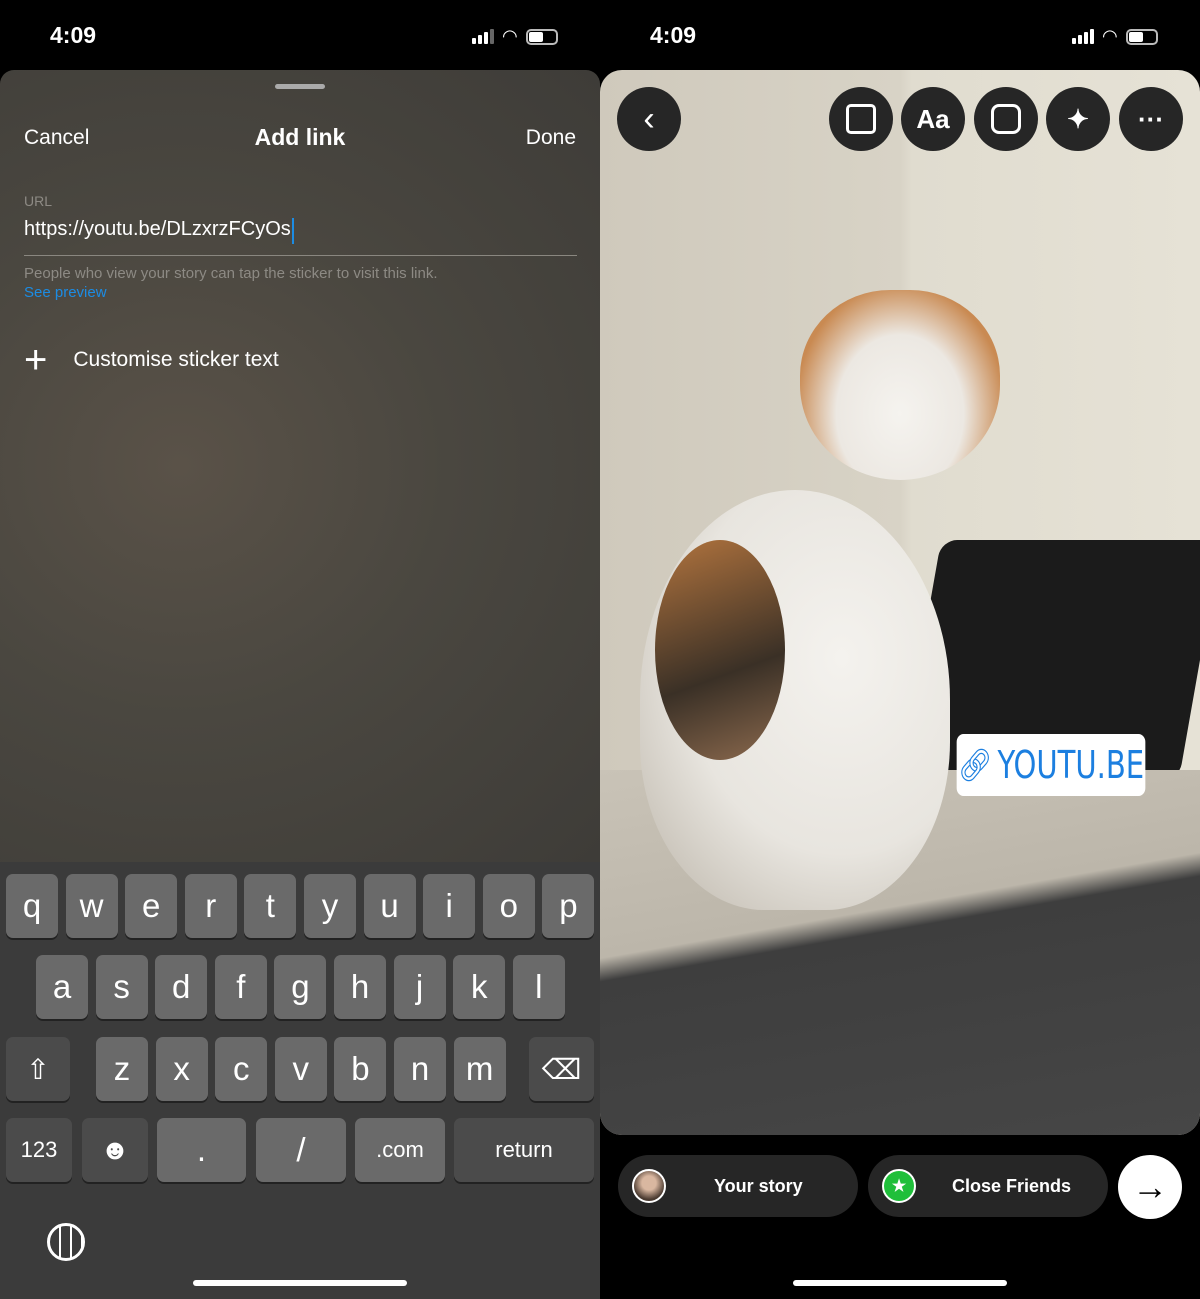  I want to click on see-preview-link: See preview, so click(65, 292).